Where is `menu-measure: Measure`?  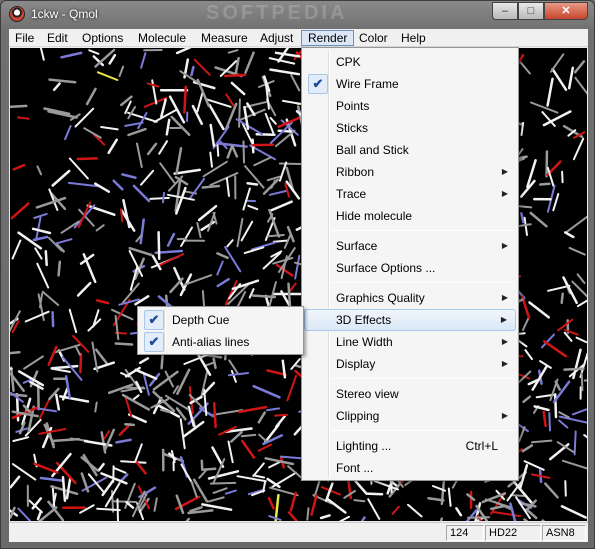
menu-measure: Measure is located at coordinates (224, 38).